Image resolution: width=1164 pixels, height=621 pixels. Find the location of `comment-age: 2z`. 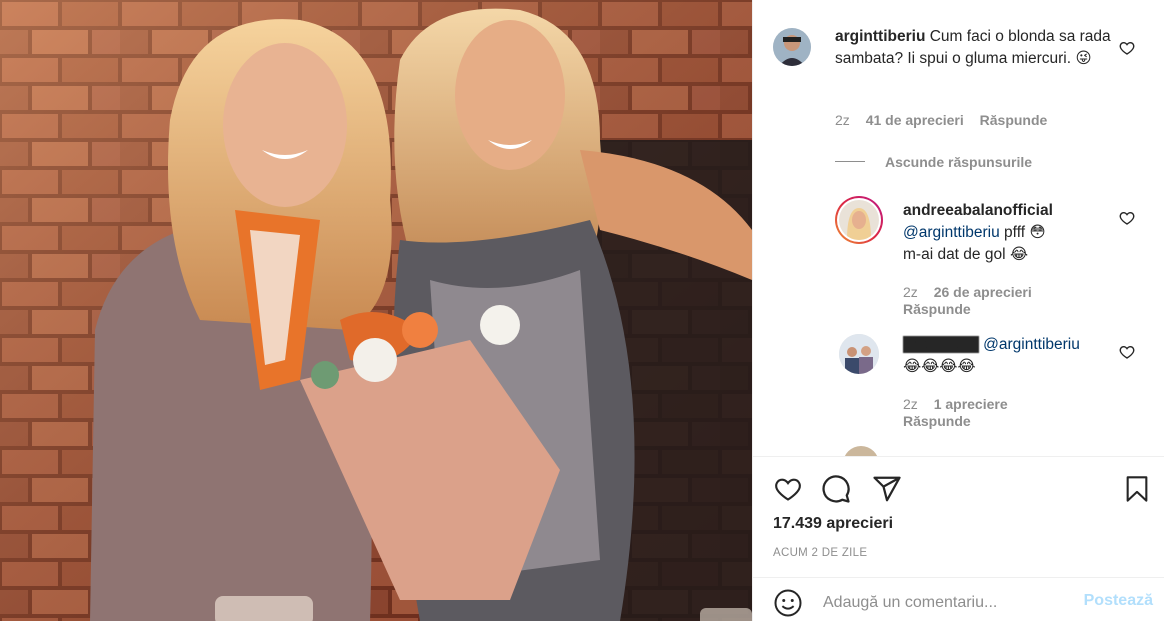

comment-age: 2z is located at coordinates (842, 120).